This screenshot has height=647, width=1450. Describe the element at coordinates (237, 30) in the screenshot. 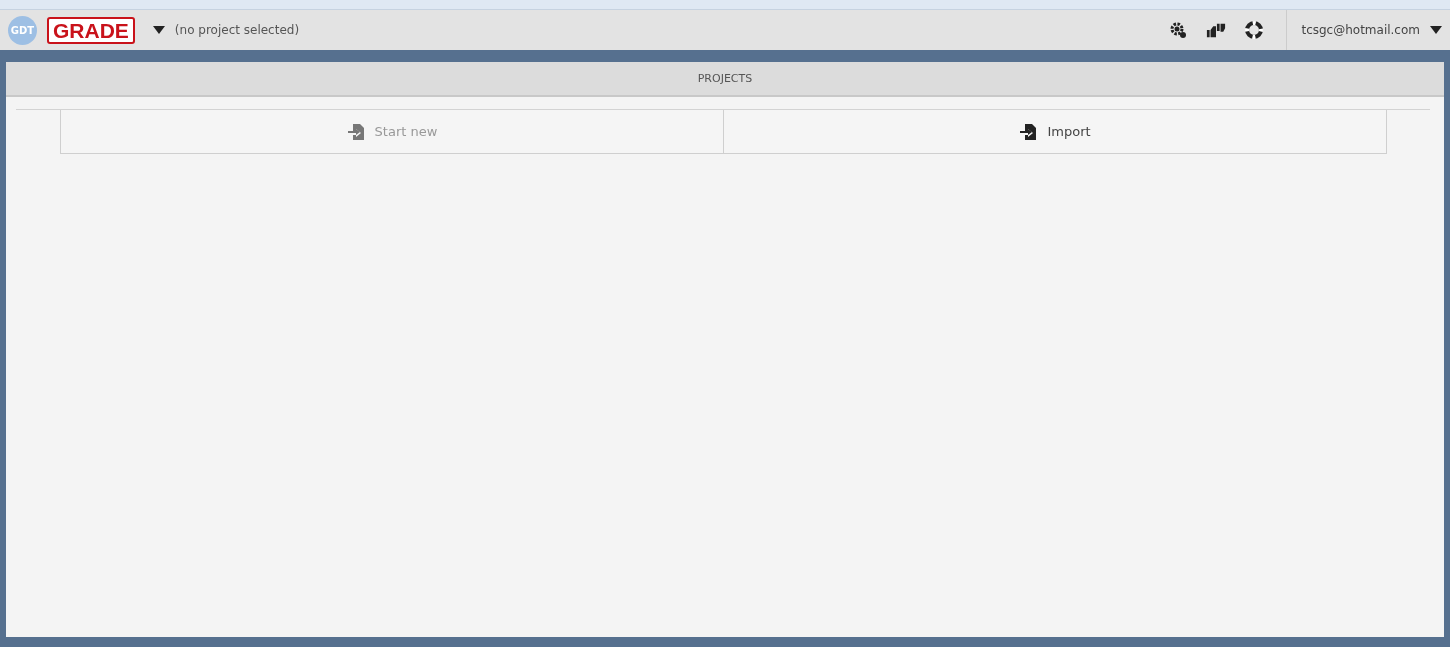

I see `project-selector: (no project selected)` at that location.